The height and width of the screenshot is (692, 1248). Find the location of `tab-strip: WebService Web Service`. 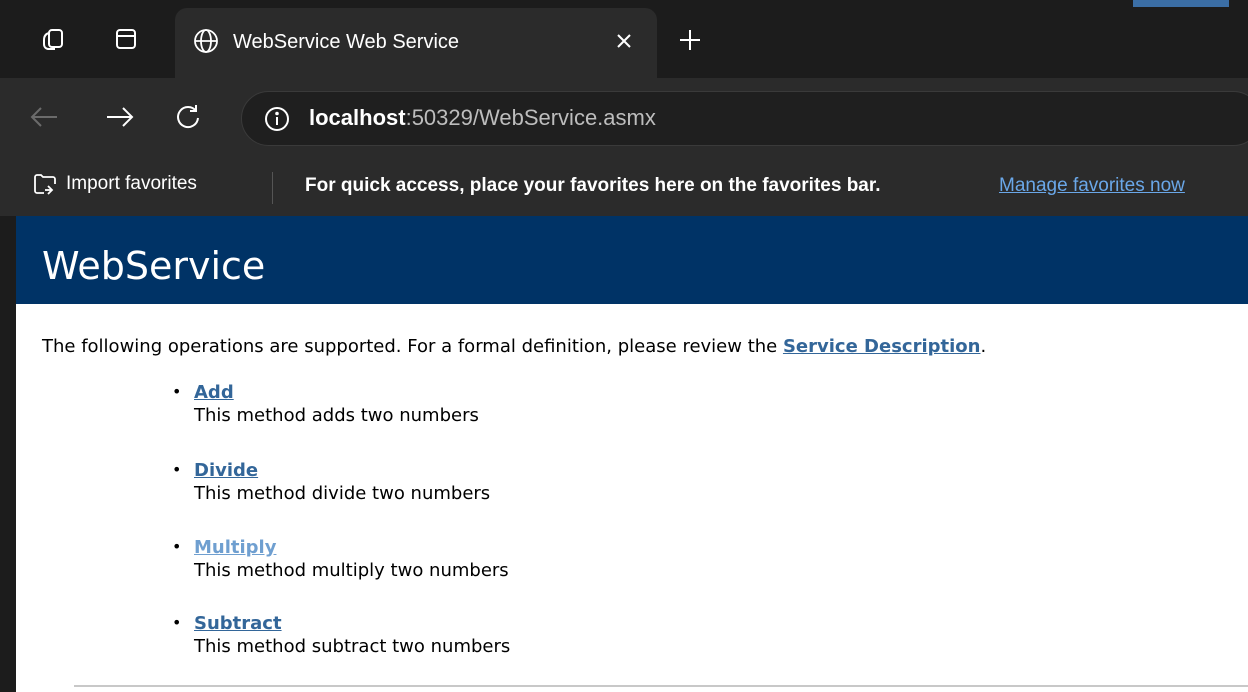

tab-strip: WebService Web Service is located at coordinates (624, 40).